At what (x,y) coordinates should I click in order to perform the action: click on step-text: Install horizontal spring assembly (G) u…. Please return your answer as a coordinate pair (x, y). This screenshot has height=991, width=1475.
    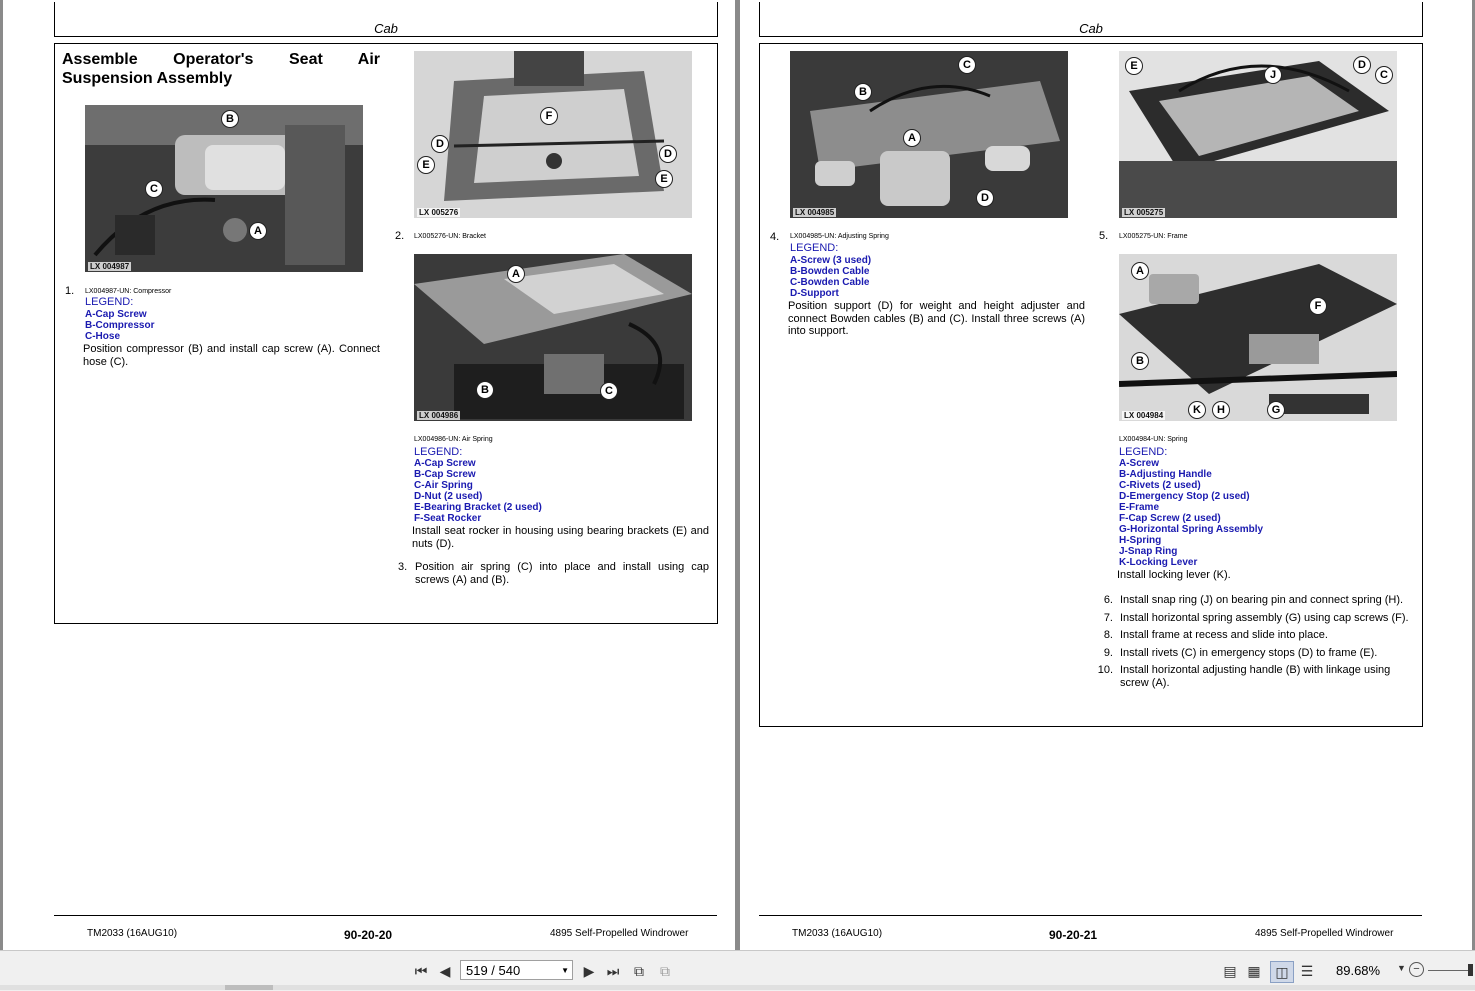
    Looking at the image, I should click on (1264, 617).